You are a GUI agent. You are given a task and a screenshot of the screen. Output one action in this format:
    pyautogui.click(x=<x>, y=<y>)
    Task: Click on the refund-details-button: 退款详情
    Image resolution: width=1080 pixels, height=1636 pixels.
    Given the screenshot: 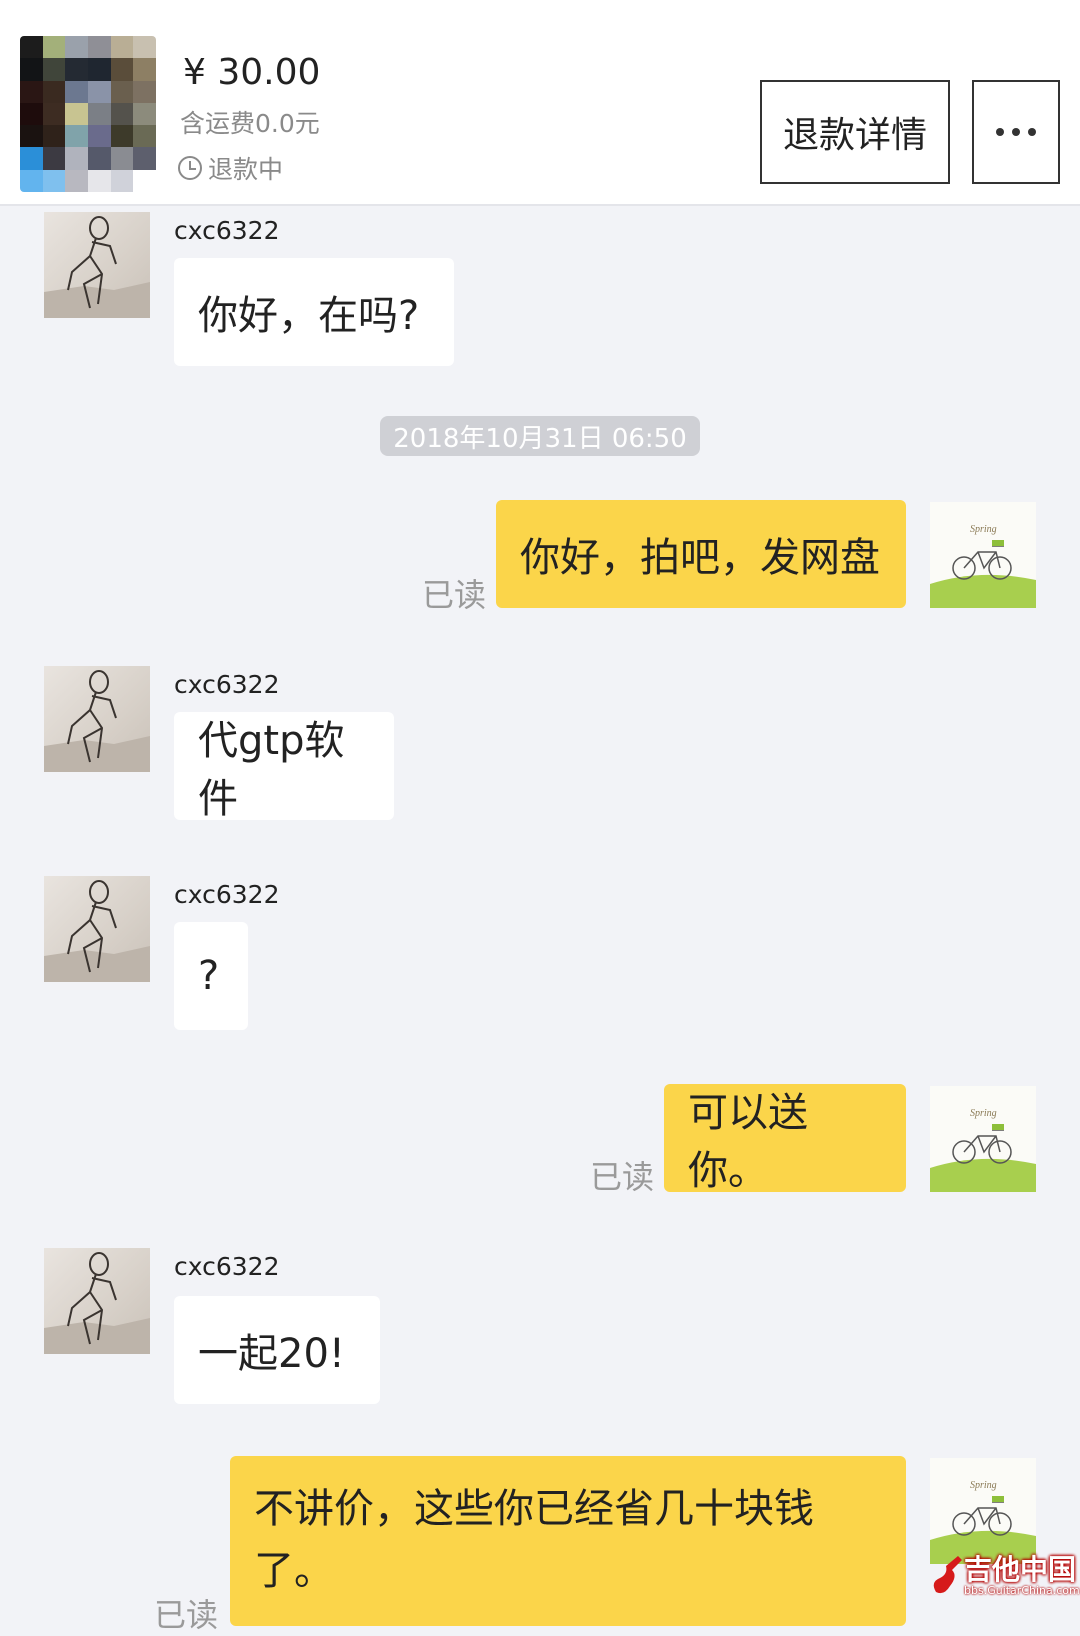 What is the action you would take?
    pyautogui.click(x=855, y=132)
    